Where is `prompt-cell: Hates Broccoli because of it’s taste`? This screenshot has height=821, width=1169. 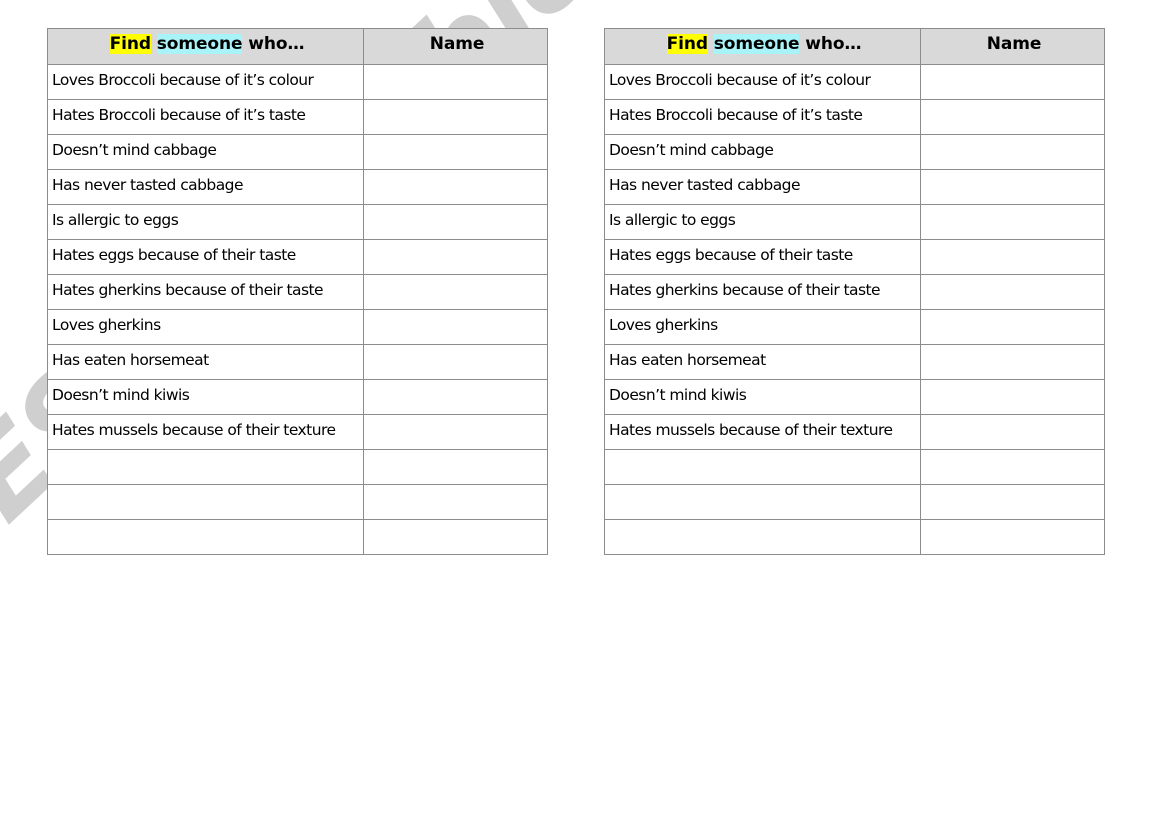 prompt-cell: Hates Broccoli because of it’s taste is located at coordinates (205, 117).